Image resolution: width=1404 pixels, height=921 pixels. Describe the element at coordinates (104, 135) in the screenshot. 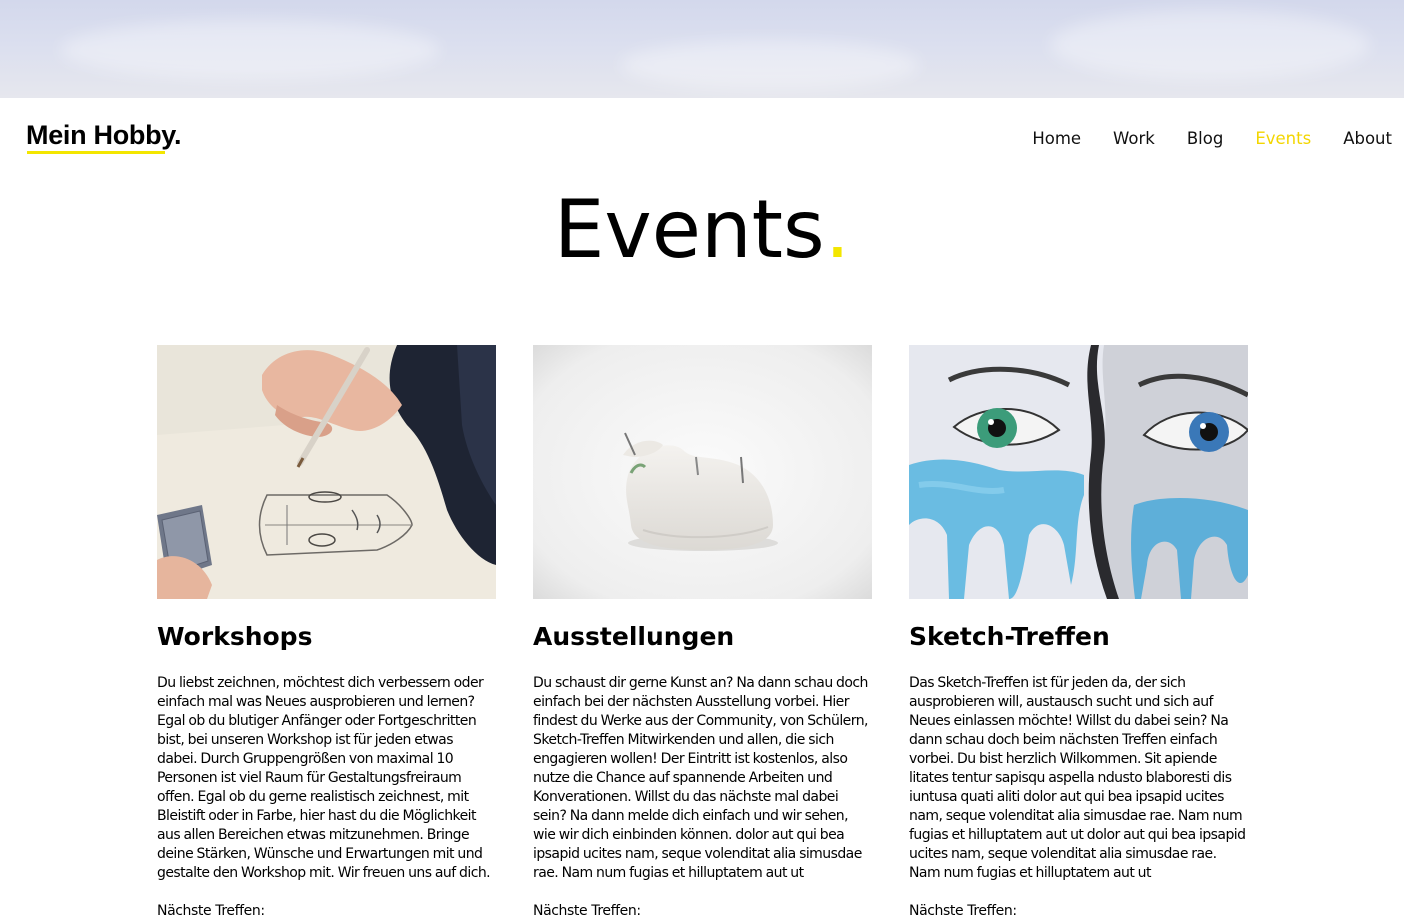

I see `site-logo: Mein Hobby.` at that location.